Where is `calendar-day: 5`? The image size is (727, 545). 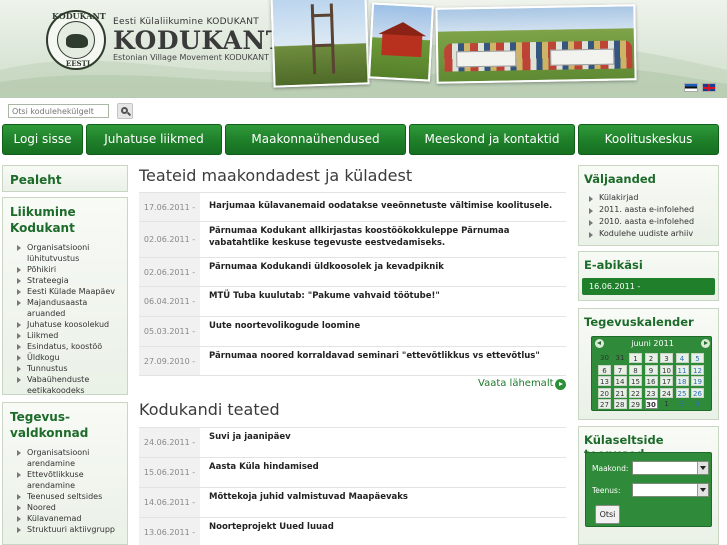
calendar-day: 5 is located at coordinates (697, 358).